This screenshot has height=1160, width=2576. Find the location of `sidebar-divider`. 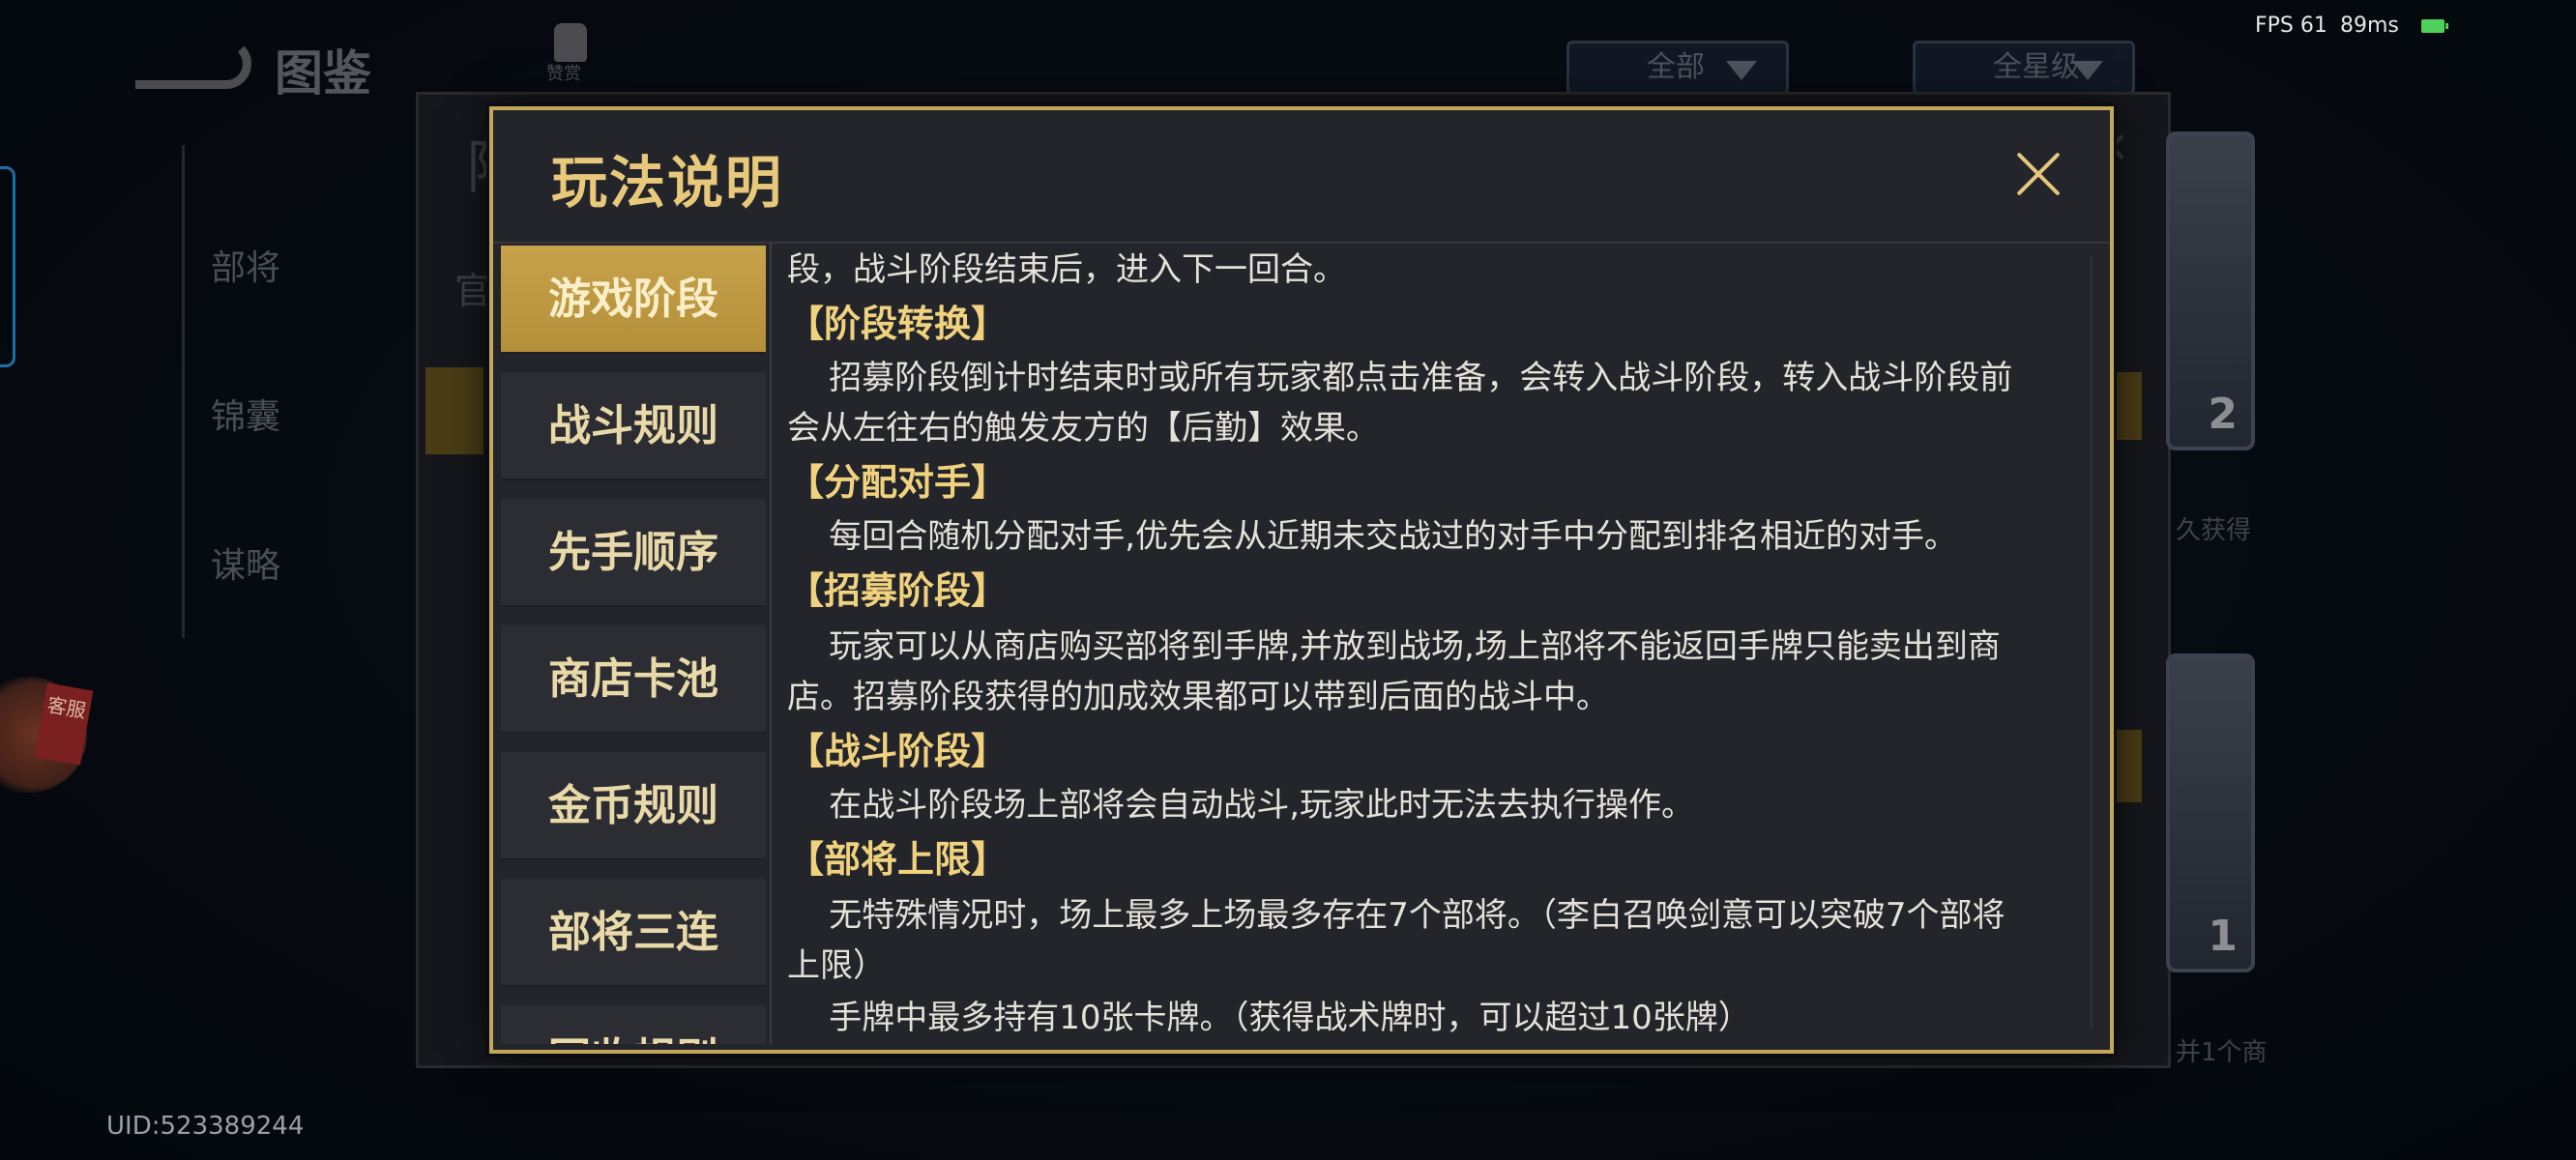

sidebar-divider is located at coordinates (183, 391).